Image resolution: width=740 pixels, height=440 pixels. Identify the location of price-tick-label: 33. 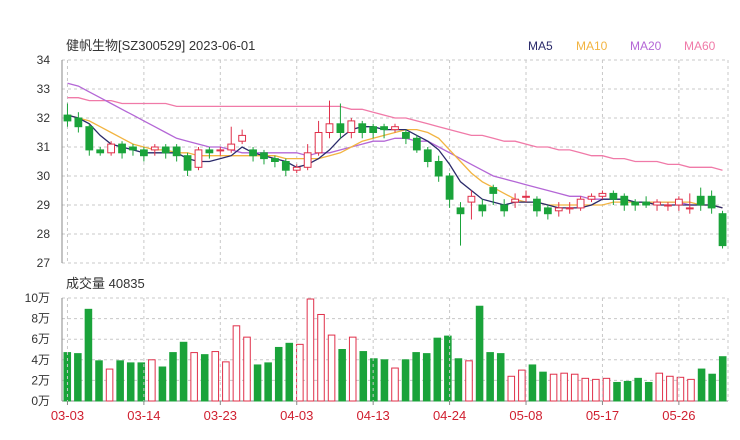
(44, 89).